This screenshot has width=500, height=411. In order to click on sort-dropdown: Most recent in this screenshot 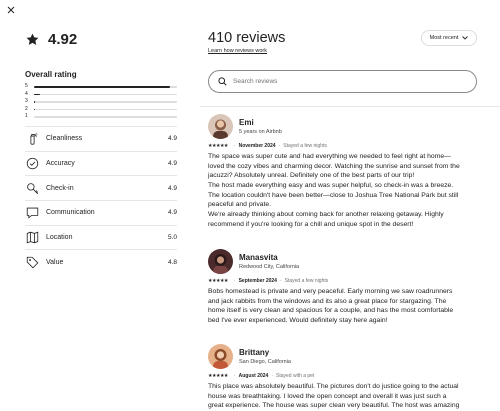, I will do `click(449, 38)`.